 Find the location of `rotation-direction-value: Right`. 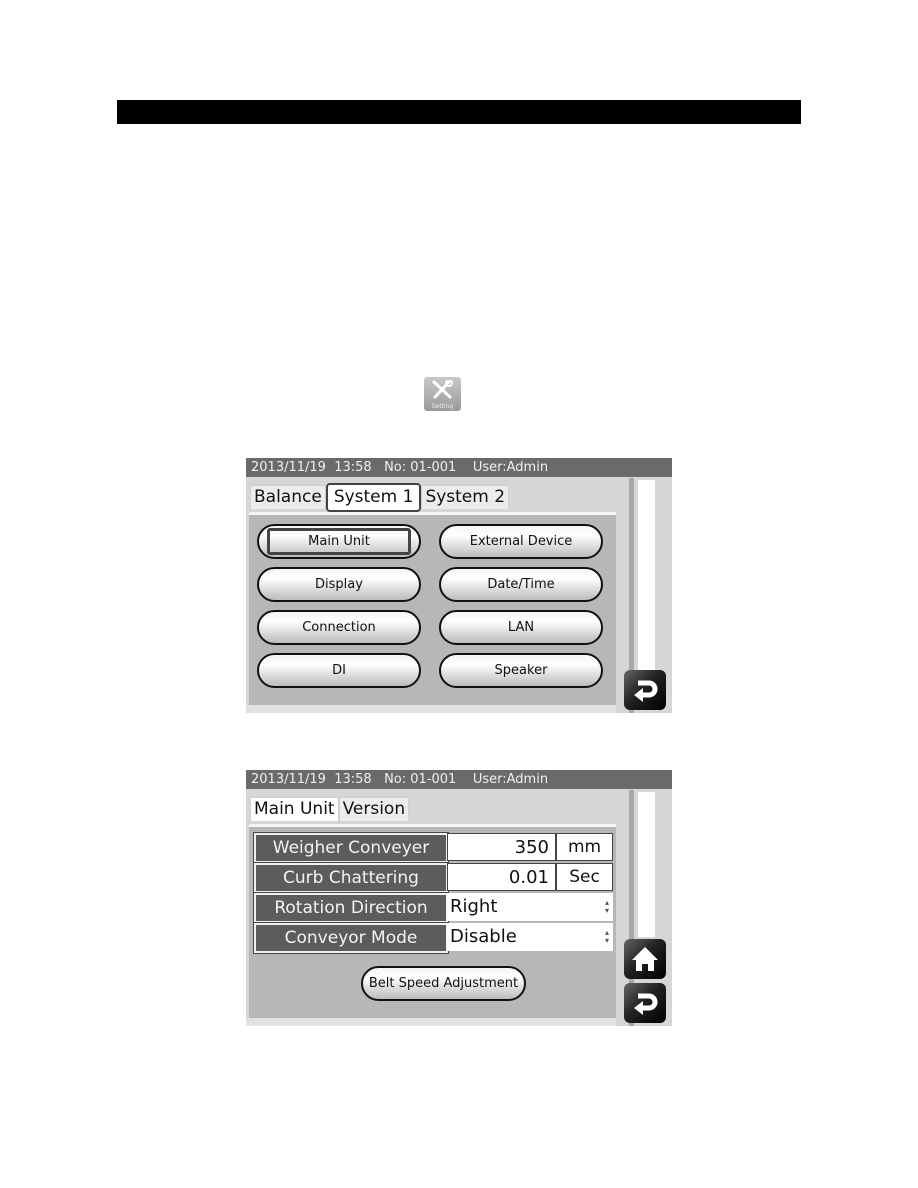

rotation-direction-value: Right is located at coordinates (474, 906).